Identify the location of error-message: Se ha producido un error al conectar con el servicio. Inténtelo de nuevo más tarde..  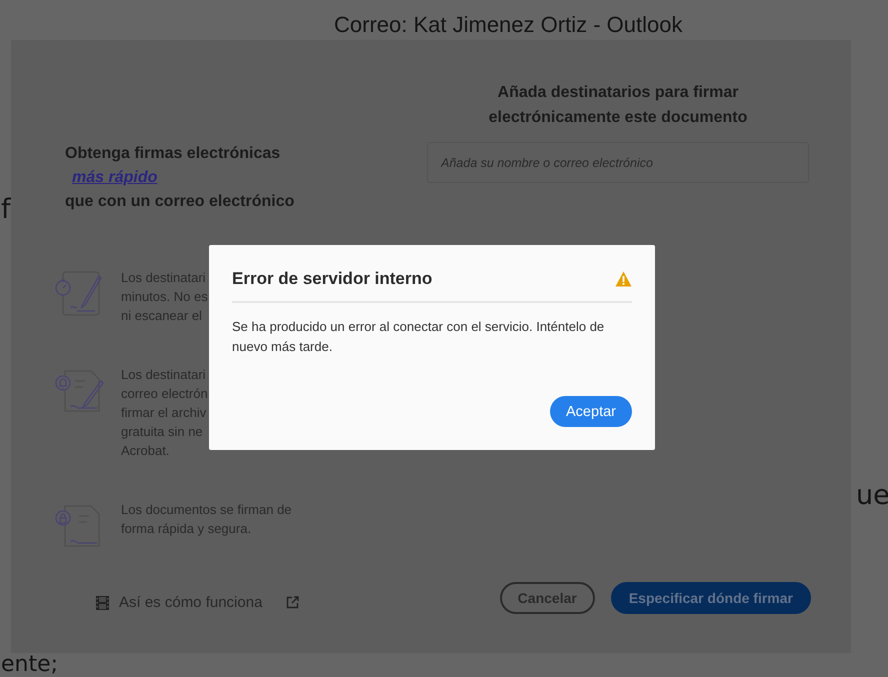
(419, 337).